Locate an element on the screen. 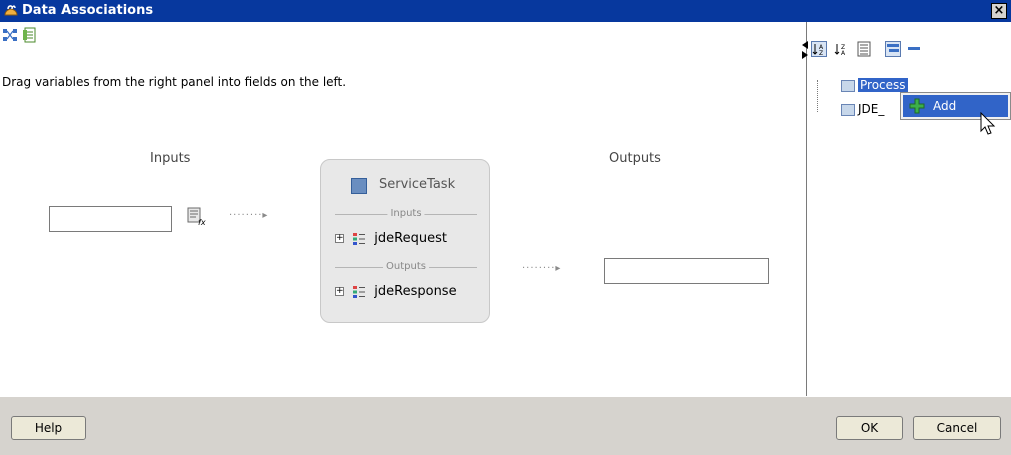 This screenshot has width=1011, height=455. title-bar: Data Associations × is located at coordinates (505, 11).